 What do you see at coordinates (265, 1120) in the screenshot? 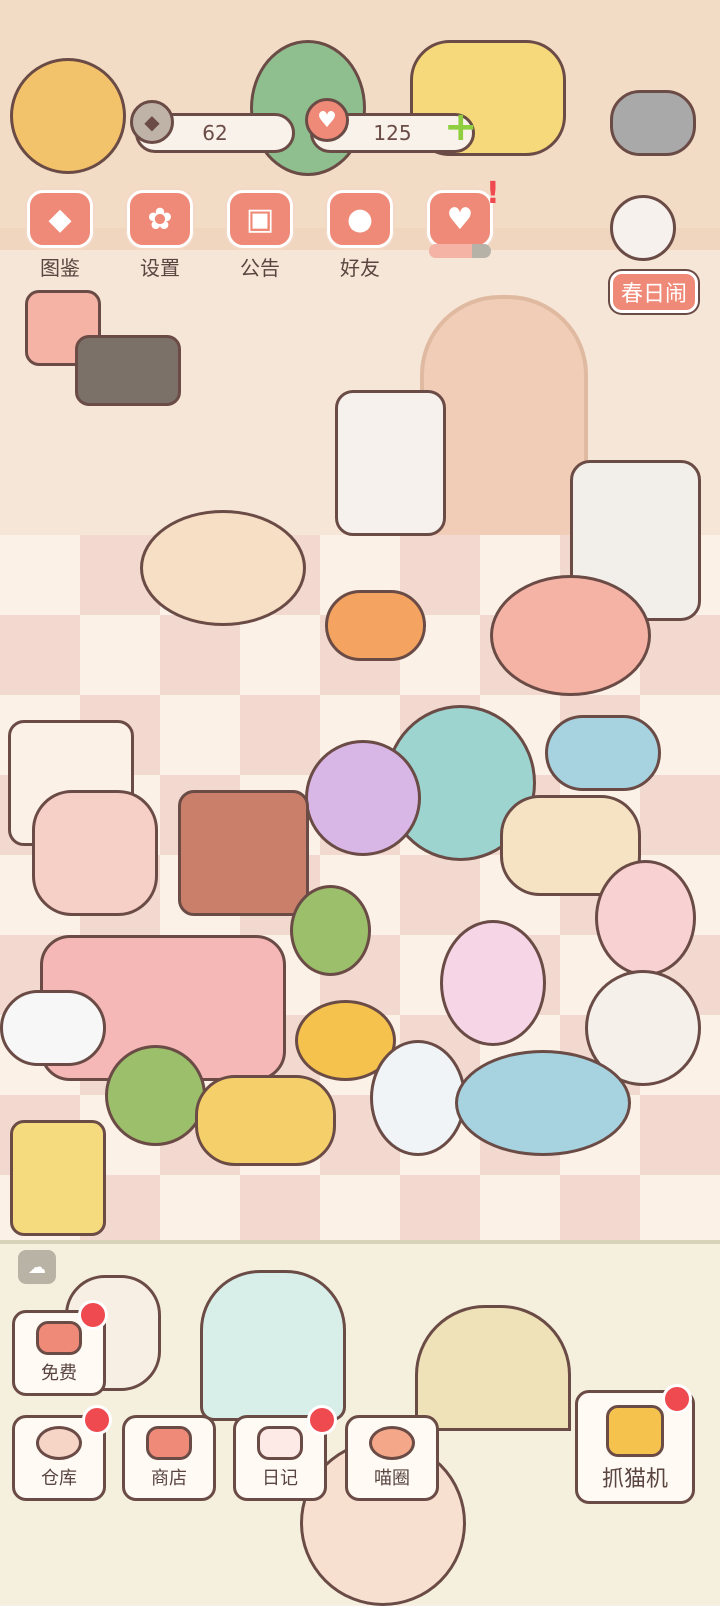
I see `yellow-star-cushion` at bounding box center [265, 1120].